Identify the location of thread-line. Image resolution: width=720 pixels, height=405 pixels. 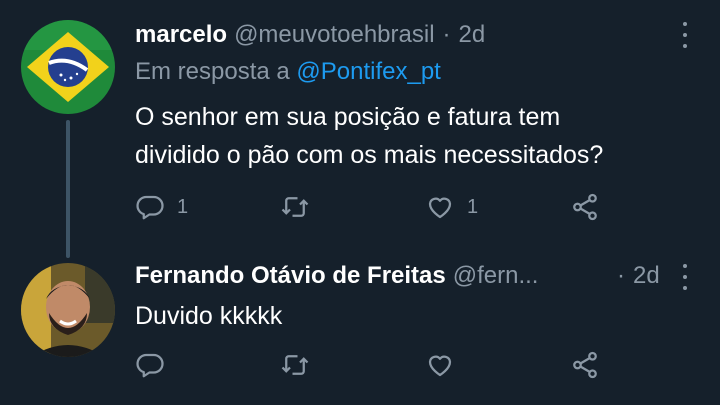
(68, 189).